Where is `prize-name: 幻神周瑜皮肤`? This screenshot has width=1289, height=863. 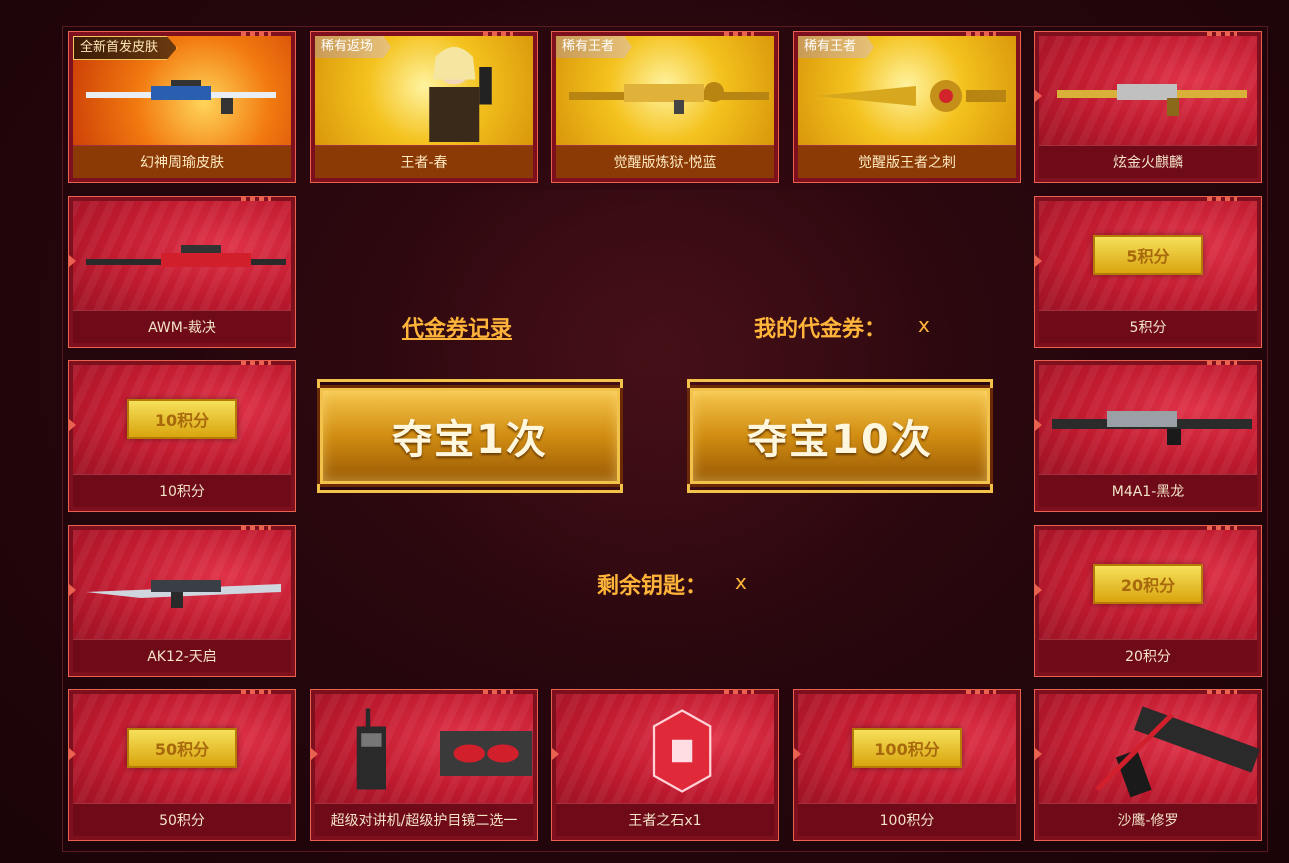
prize-name: 幻神周瑜皮肤 is located at coordinates (182, 161).